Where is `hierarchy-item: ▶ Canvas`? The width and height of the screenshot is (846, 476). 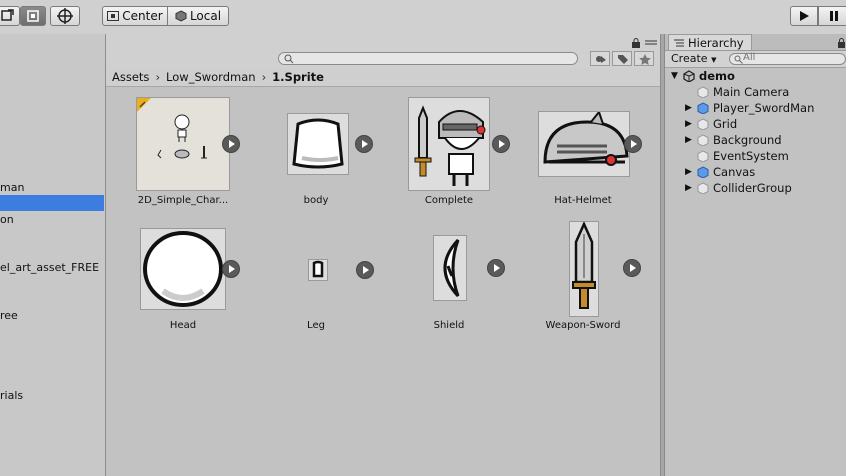 hierarchy-item: ▶ Canvas is located at coordinates (755, 172).